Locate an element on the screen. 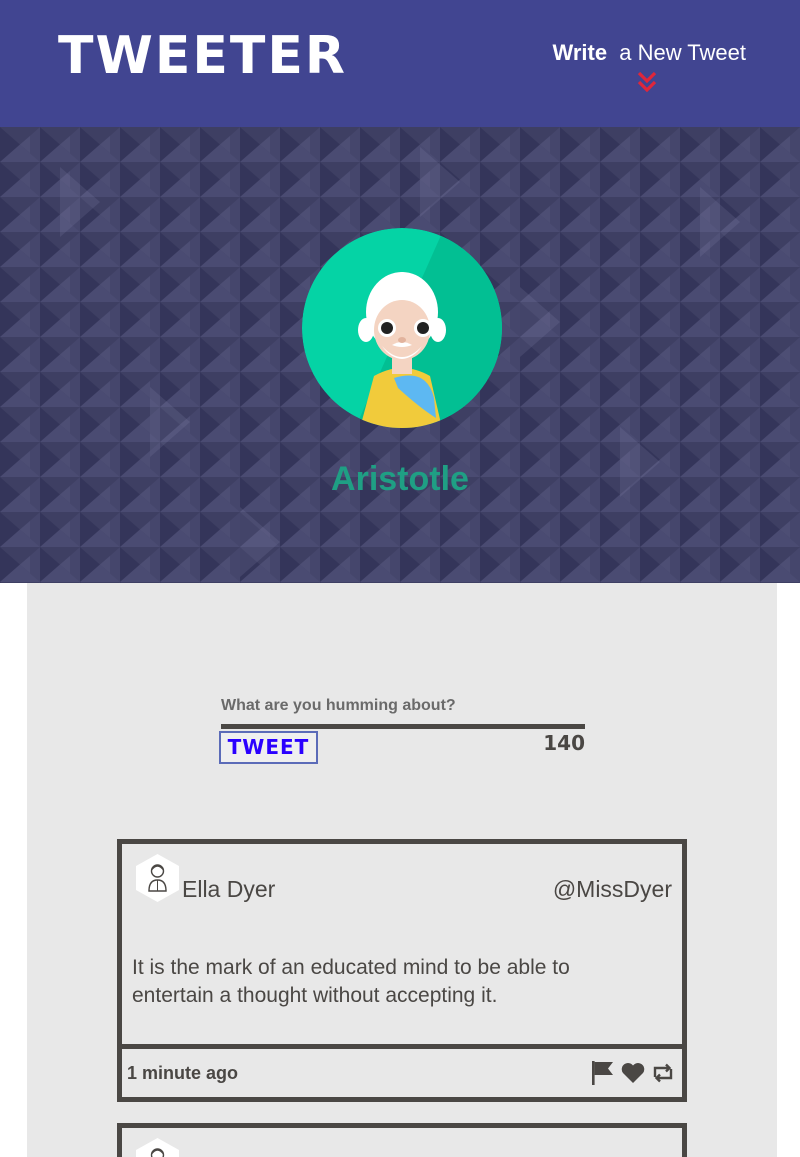 Image resolution: width=800 pixels, height=1157 pixels. new-tweet-form: What are you humming about? TWEET 140 is located at coordinates (402, 730).